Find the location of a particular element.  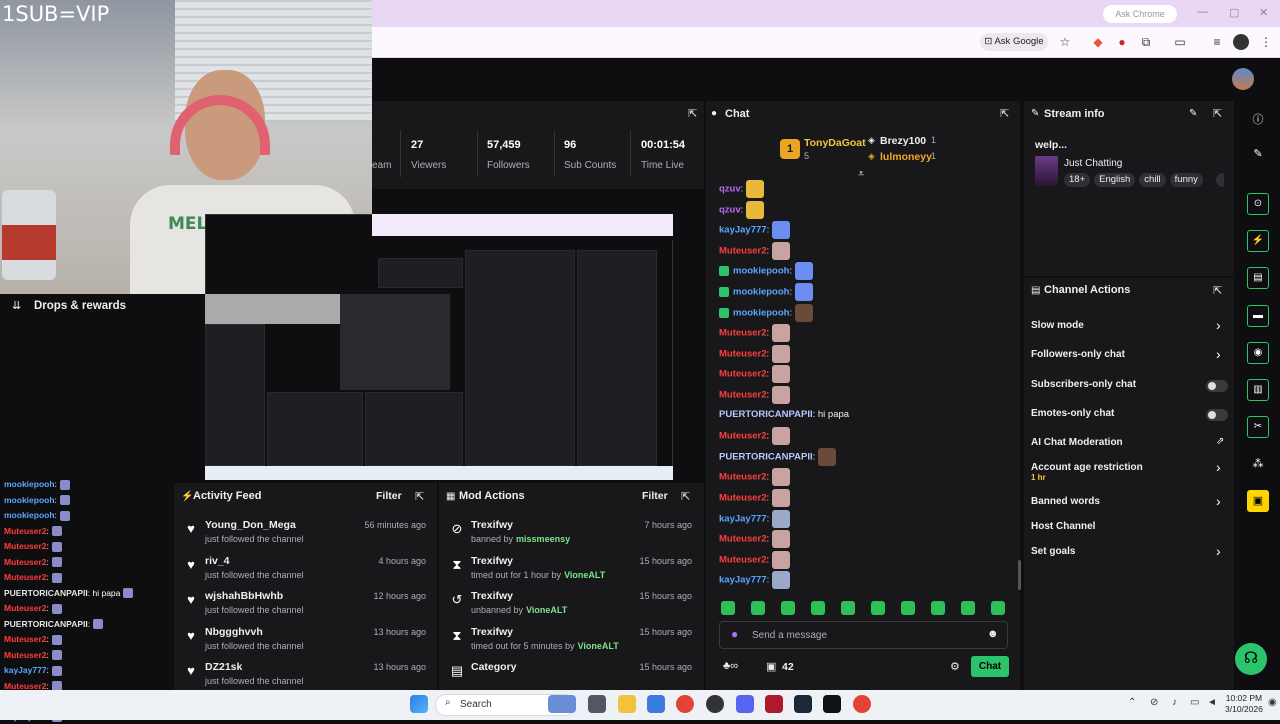

discord-icon is located at coordinates (745, 704).